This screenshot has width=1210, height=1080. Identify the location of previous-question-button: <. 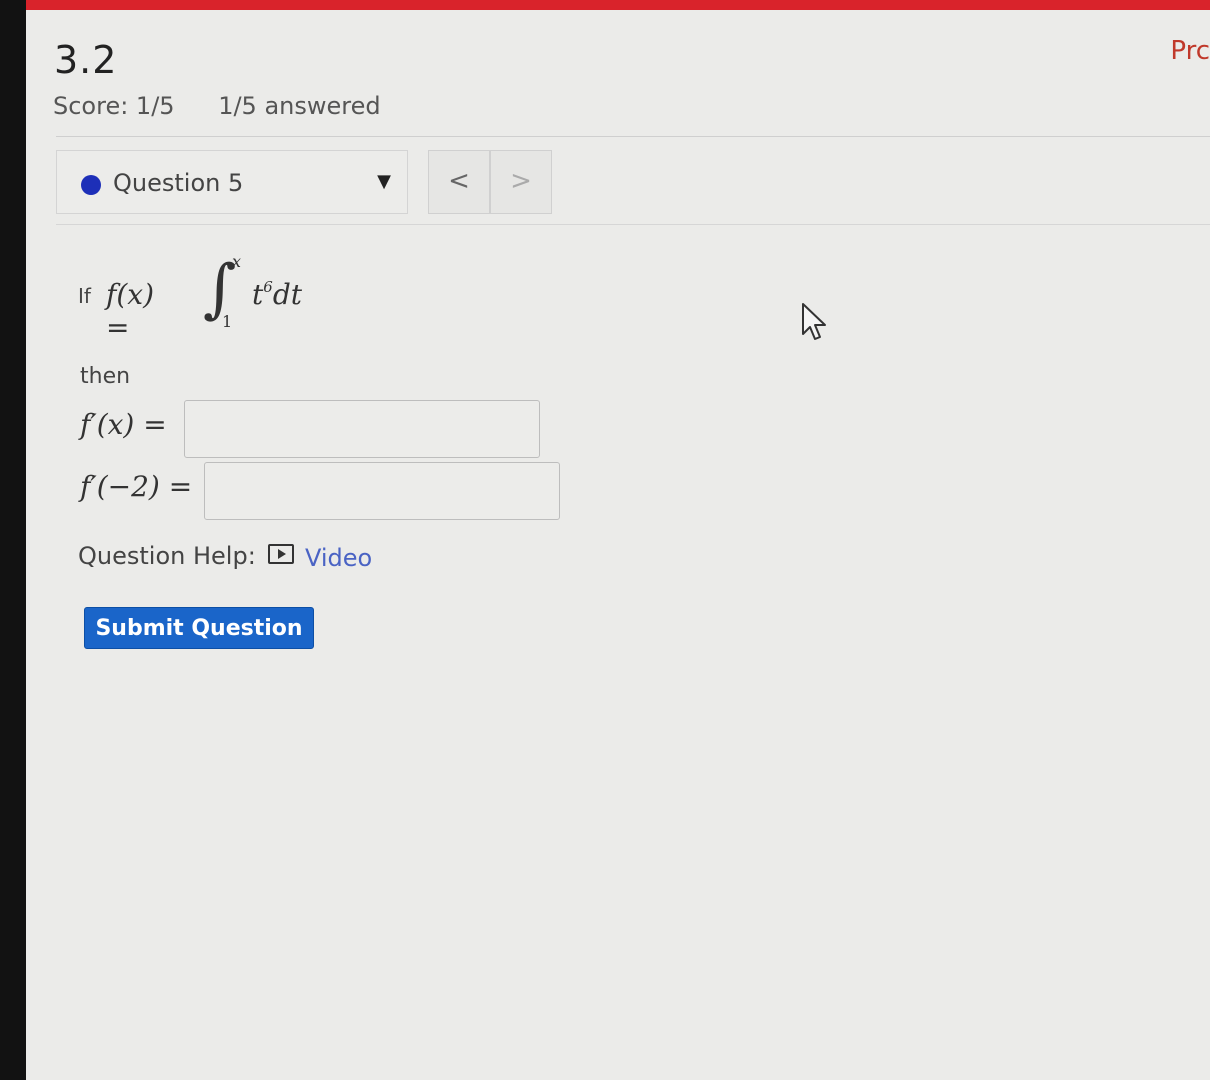
(459, 182).